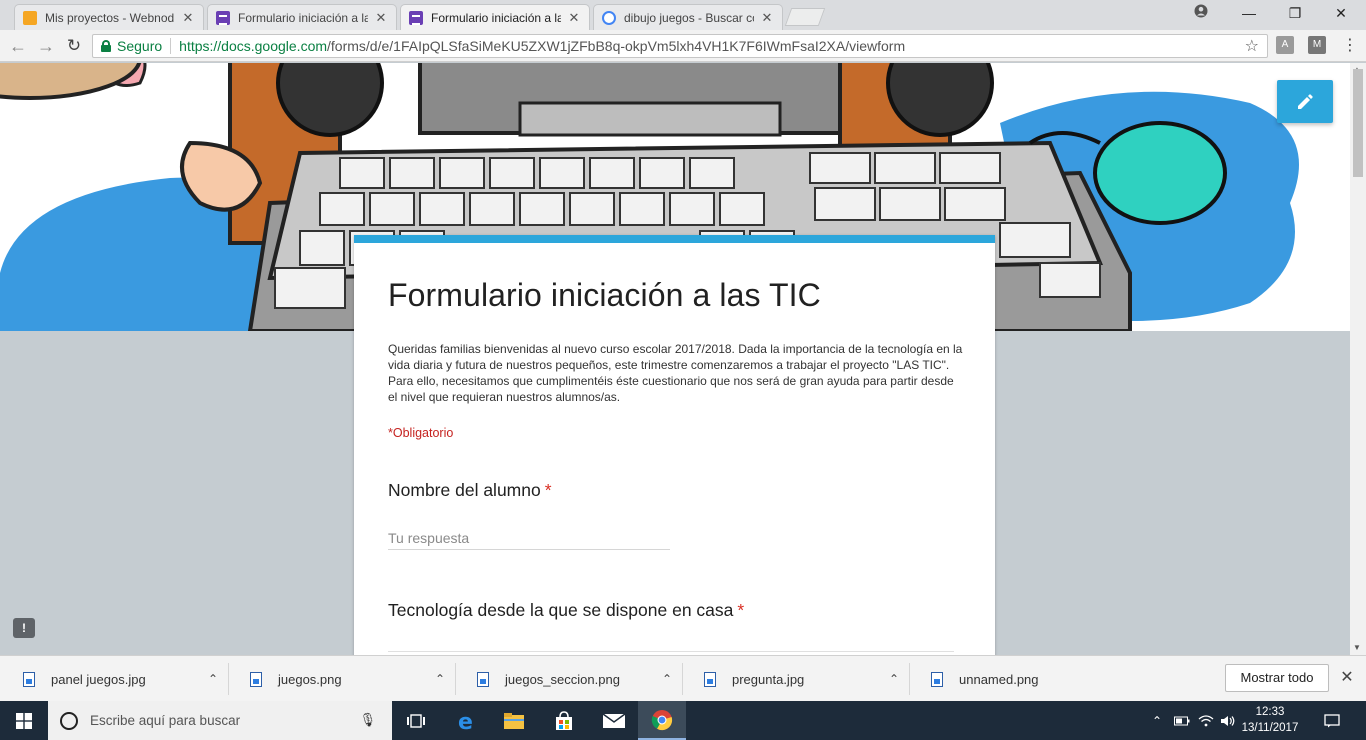 This screenshot has width=1366, height=740. What do you see at coordinates (30, 17) in the screenshot?
I see `webnode-icon` at bounding box center [30, 17].